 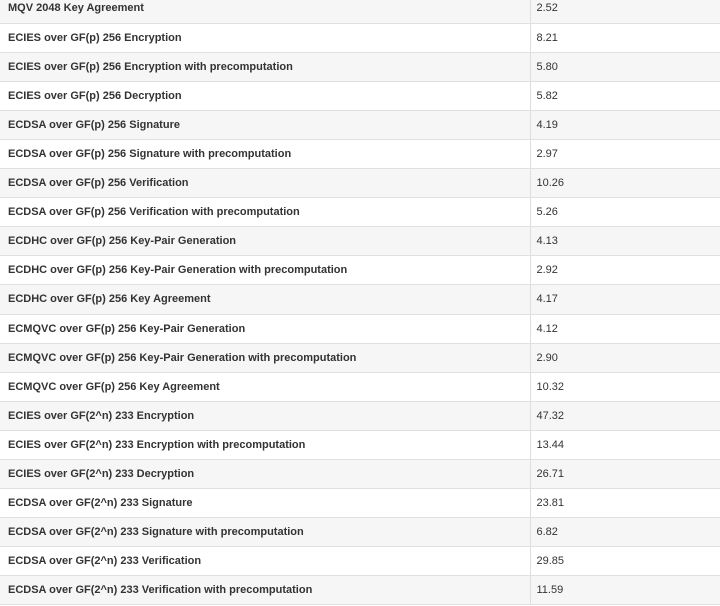 What do you see at coordinates (625, 386) in the screenshot?
I see `value-cell: 10.32` at bounding box center [625, 386].